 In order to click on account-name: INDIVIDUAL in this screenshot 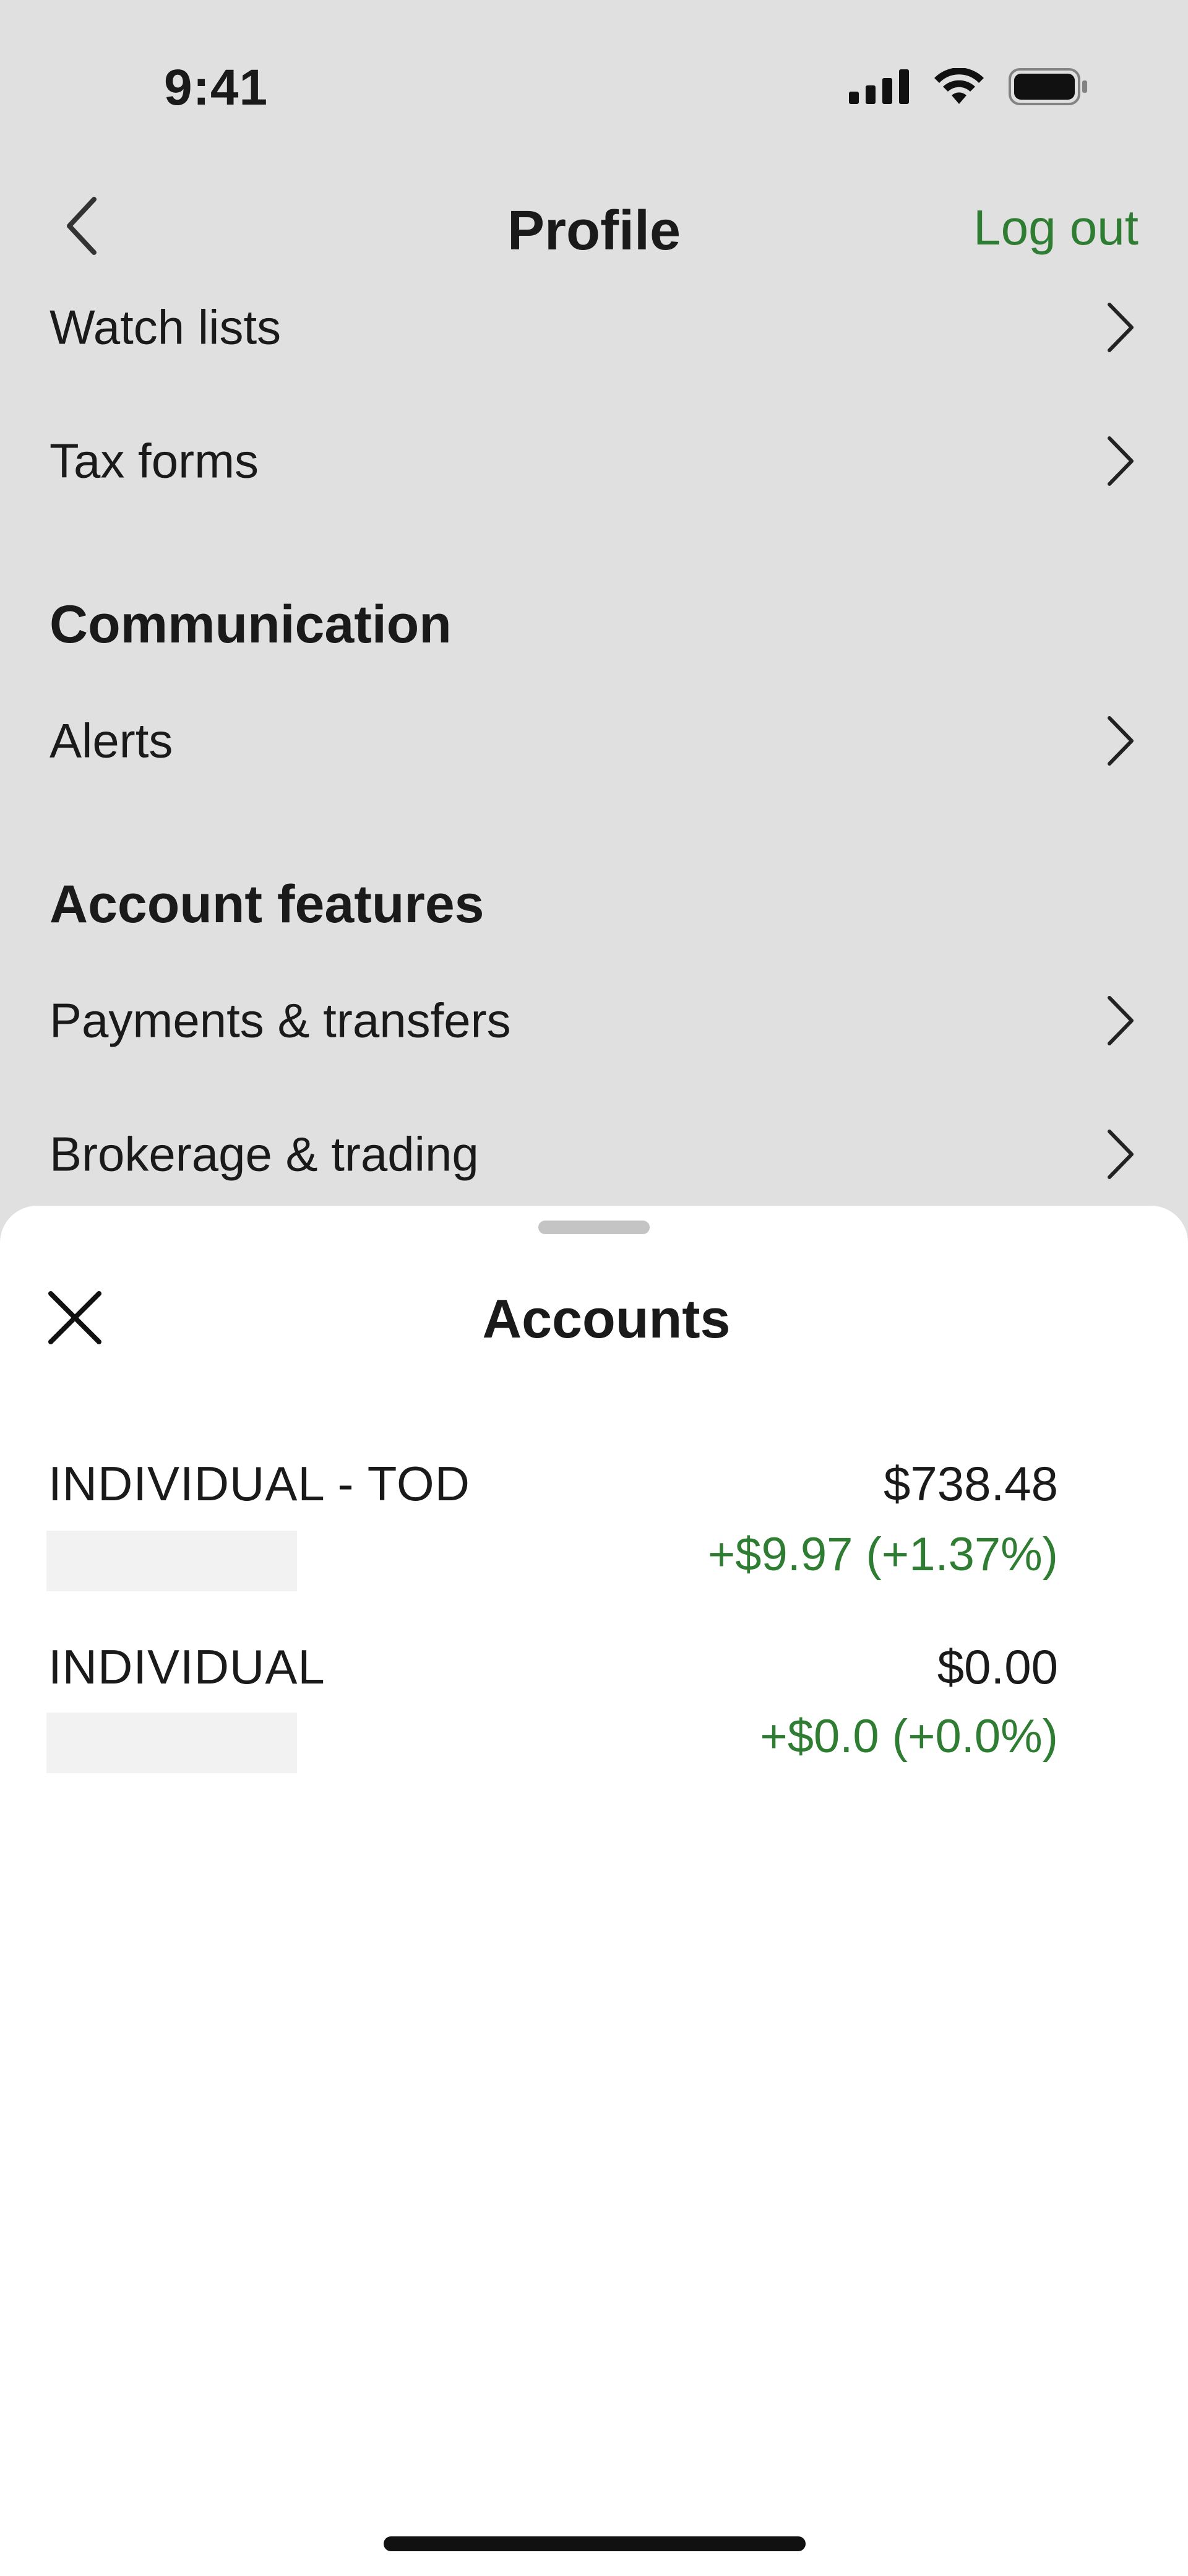, I will do `click(186, 1667)`.